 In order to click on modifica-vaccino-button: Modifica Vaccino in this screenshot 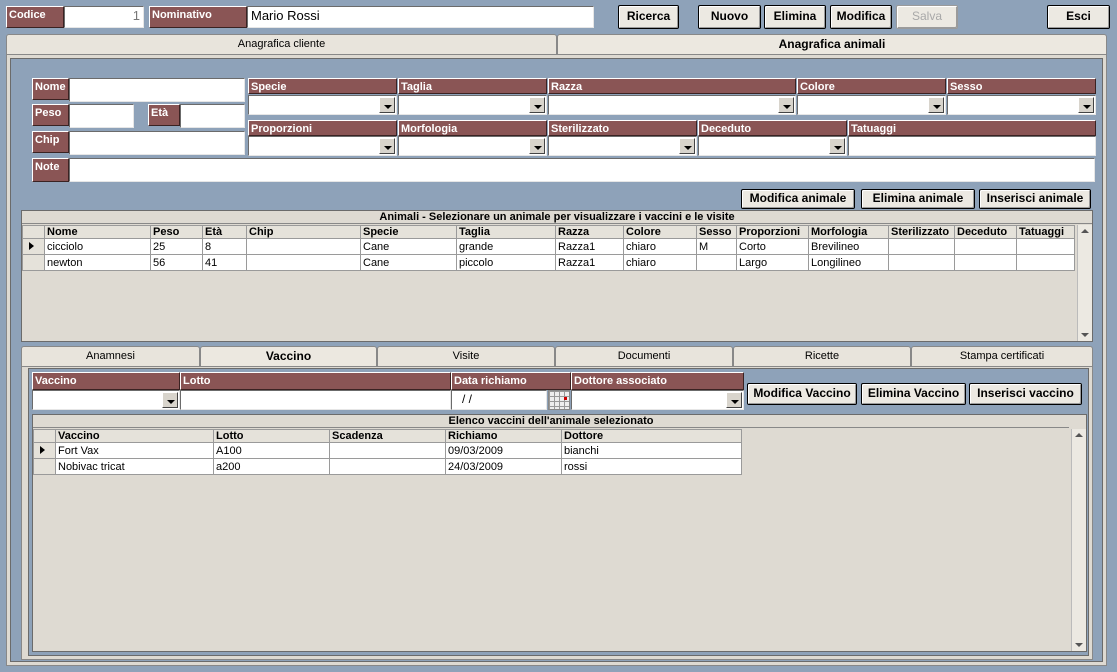, I will do `click(802, 394)`.